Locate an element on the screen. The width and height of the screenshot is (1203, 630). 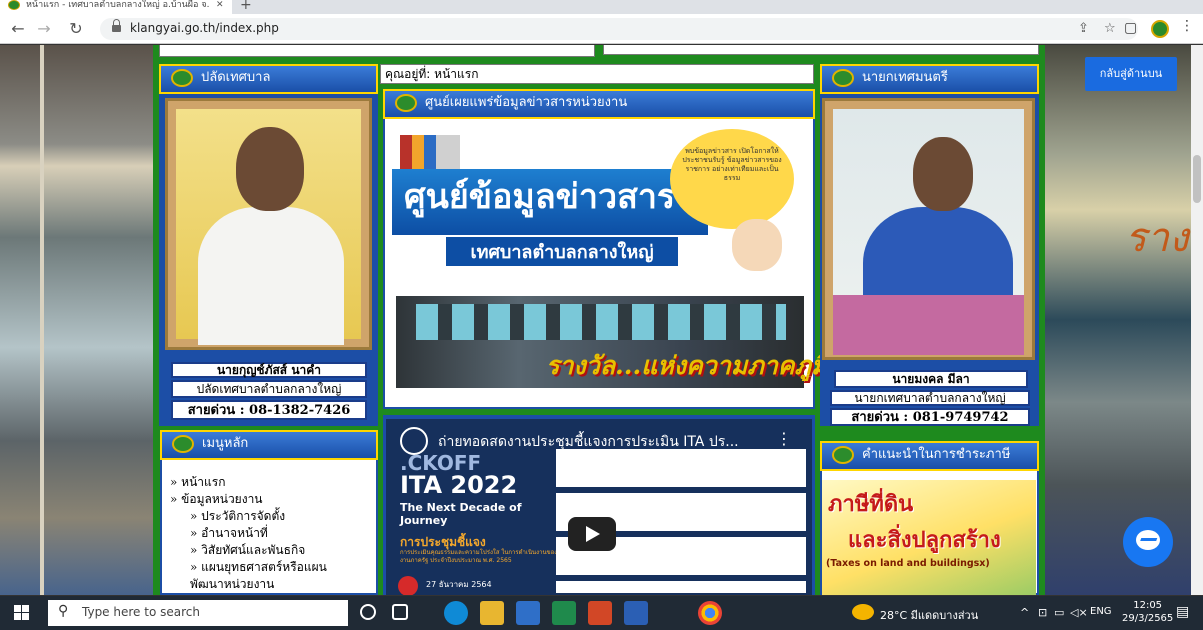
tray-chevron-icon: ^ is located at coordinates (1024, 612).